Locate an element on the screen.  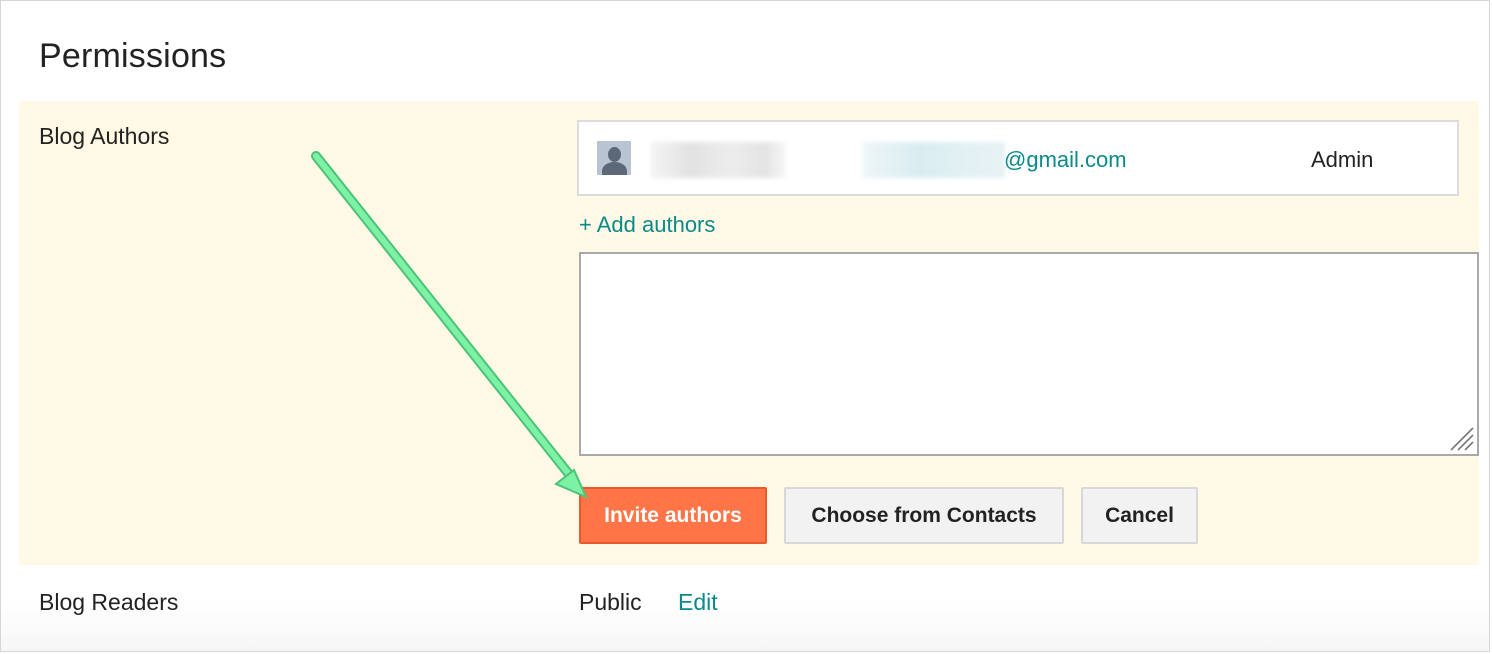
invite-authors-button: Invite authors is located at coordinates (673, 515).